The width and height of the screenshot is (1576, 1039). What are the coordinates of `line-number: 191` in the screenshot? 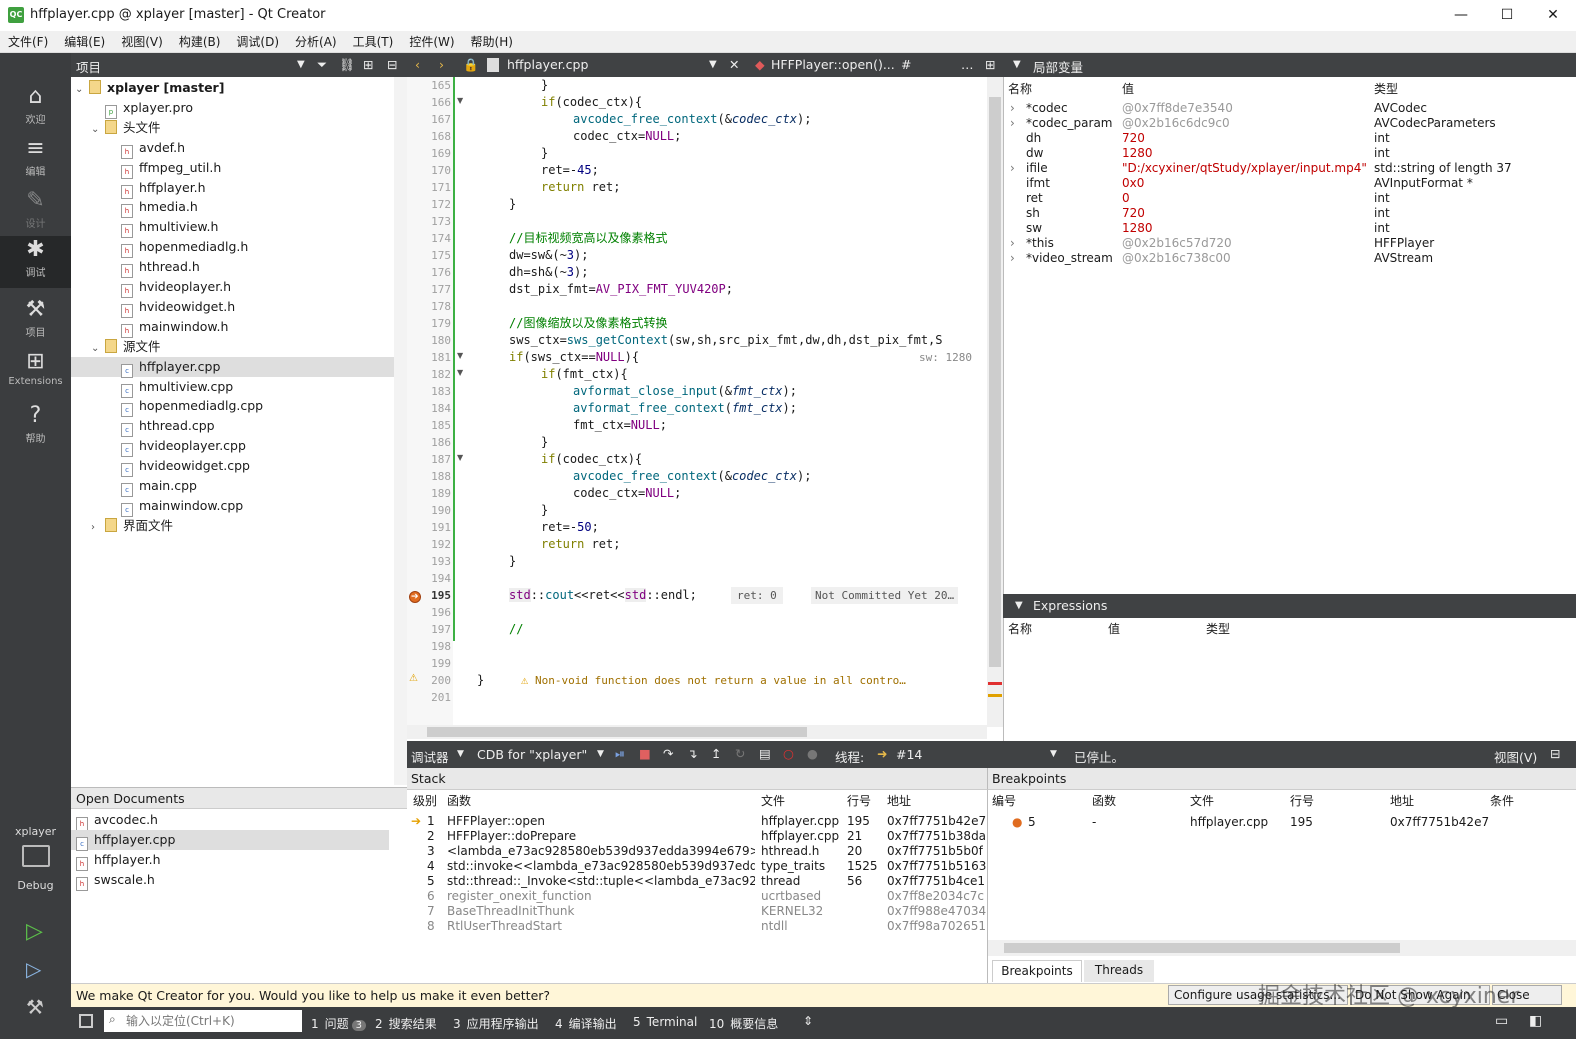 It's located at (429, 527).